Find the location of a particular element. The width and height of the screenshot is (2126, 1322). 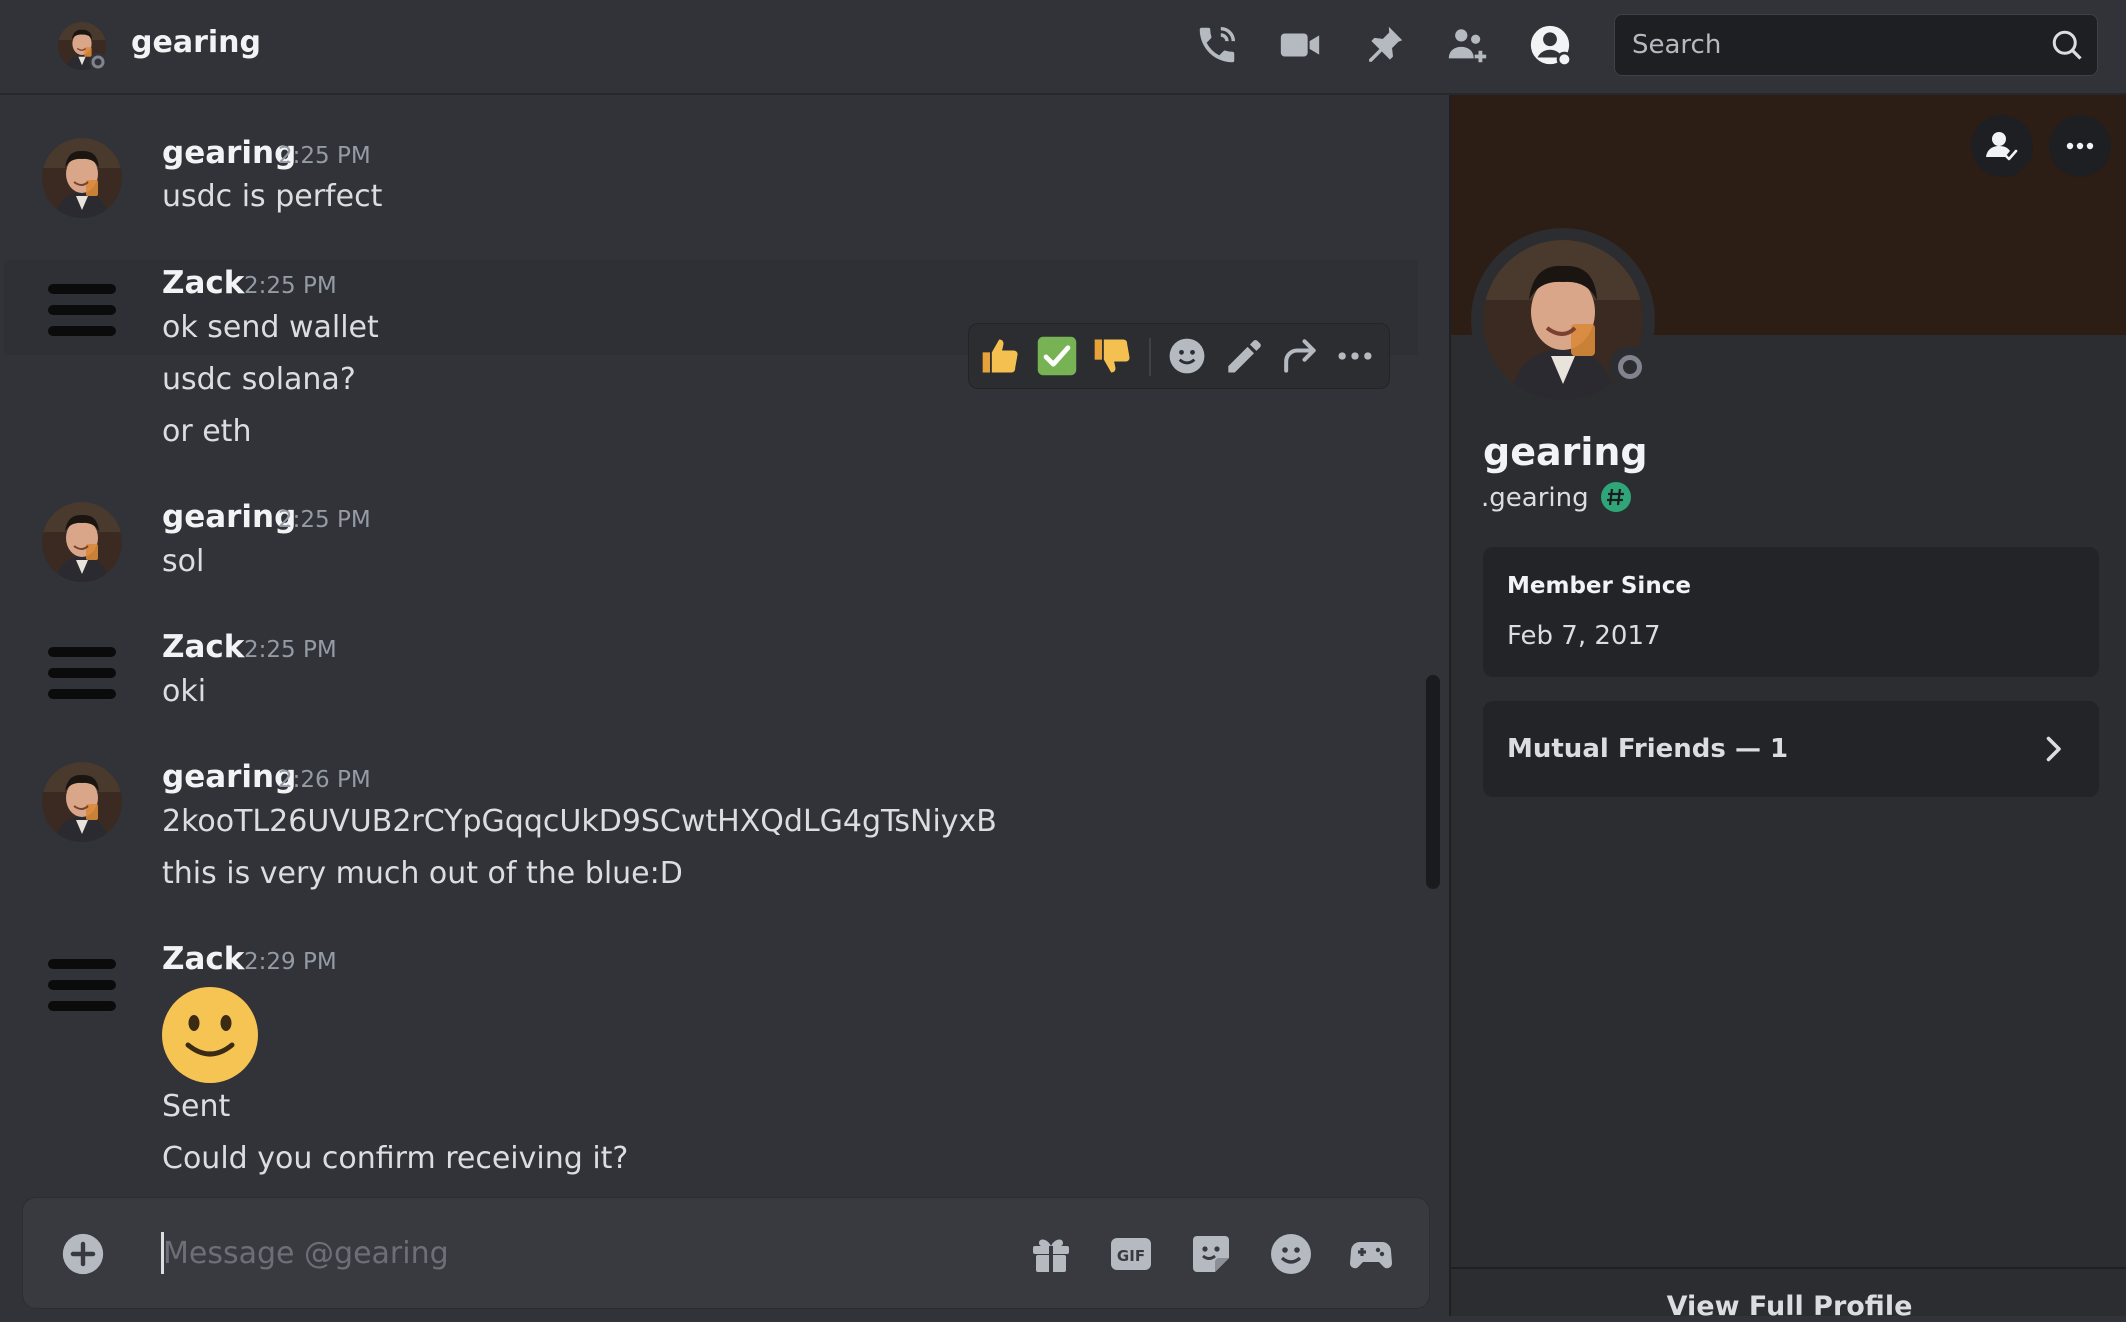

gif-icon: GIF is located at coordinates (1131, 1254).